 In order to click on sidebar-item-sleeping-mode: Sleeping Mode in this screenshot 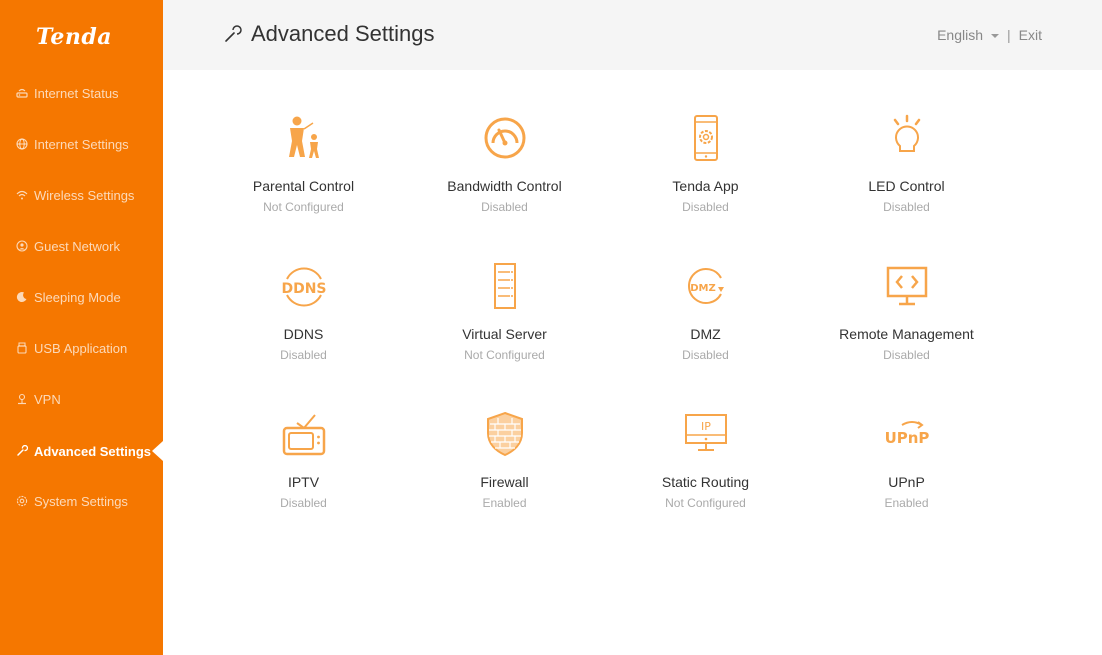, I will do `click(81, 297)`.